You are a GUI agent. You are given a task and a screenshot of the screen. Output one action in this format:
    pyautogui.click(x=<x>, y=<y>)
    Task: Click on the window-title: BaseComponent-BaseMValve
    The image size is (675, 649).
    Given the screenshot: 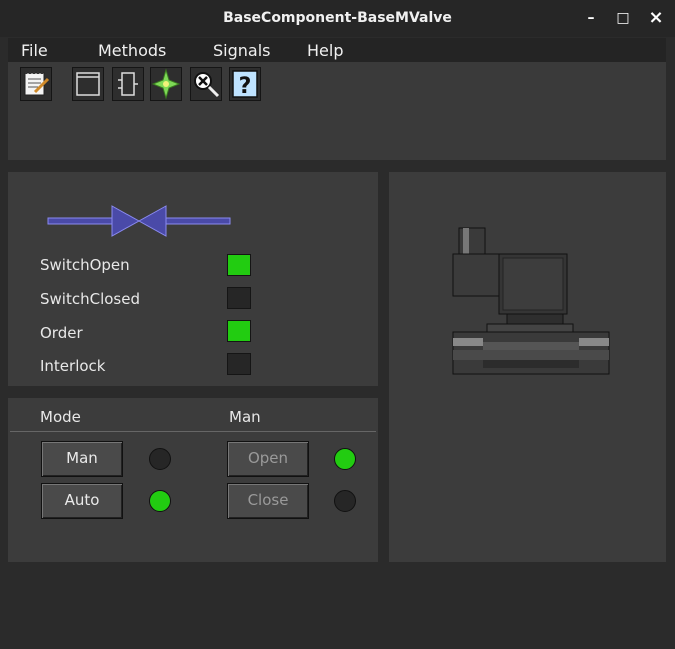 What is the action you would take?
    pyautogui.click(x=337, y=18)
    